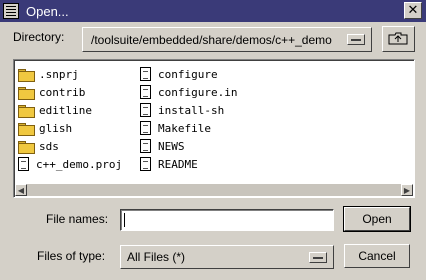 The height and width of the screenshot is (280, 426). What do you see at coordinates (188, 92) in the screenshot?
I see `file-item: configure.in` at bounding box center [188, 92].